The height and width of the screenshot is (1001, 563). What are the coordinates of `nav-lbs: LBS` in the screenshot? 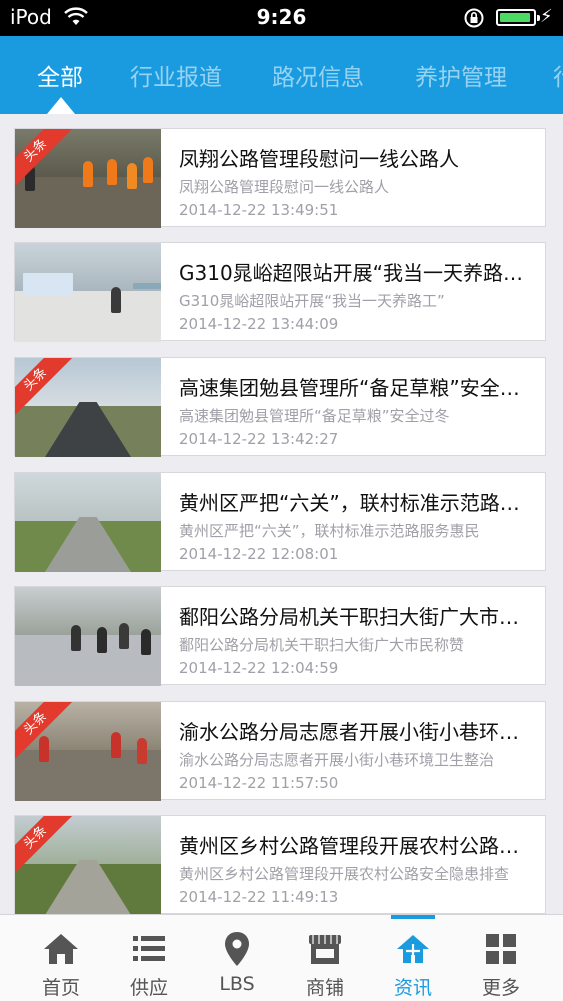 It's located at (237, 958).